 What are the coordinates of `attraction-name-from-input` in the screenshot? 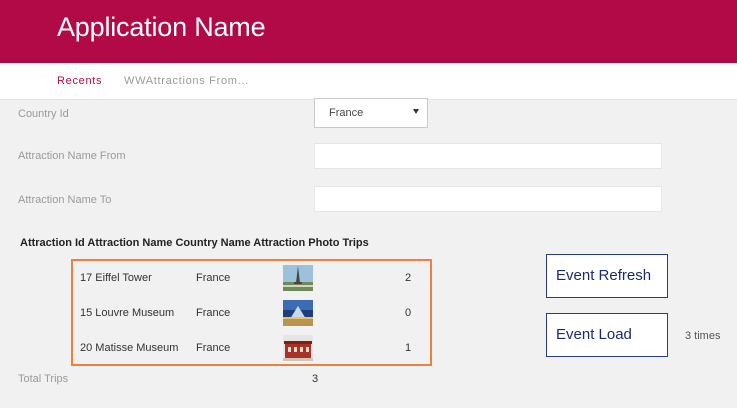 It's located at (488, 156).